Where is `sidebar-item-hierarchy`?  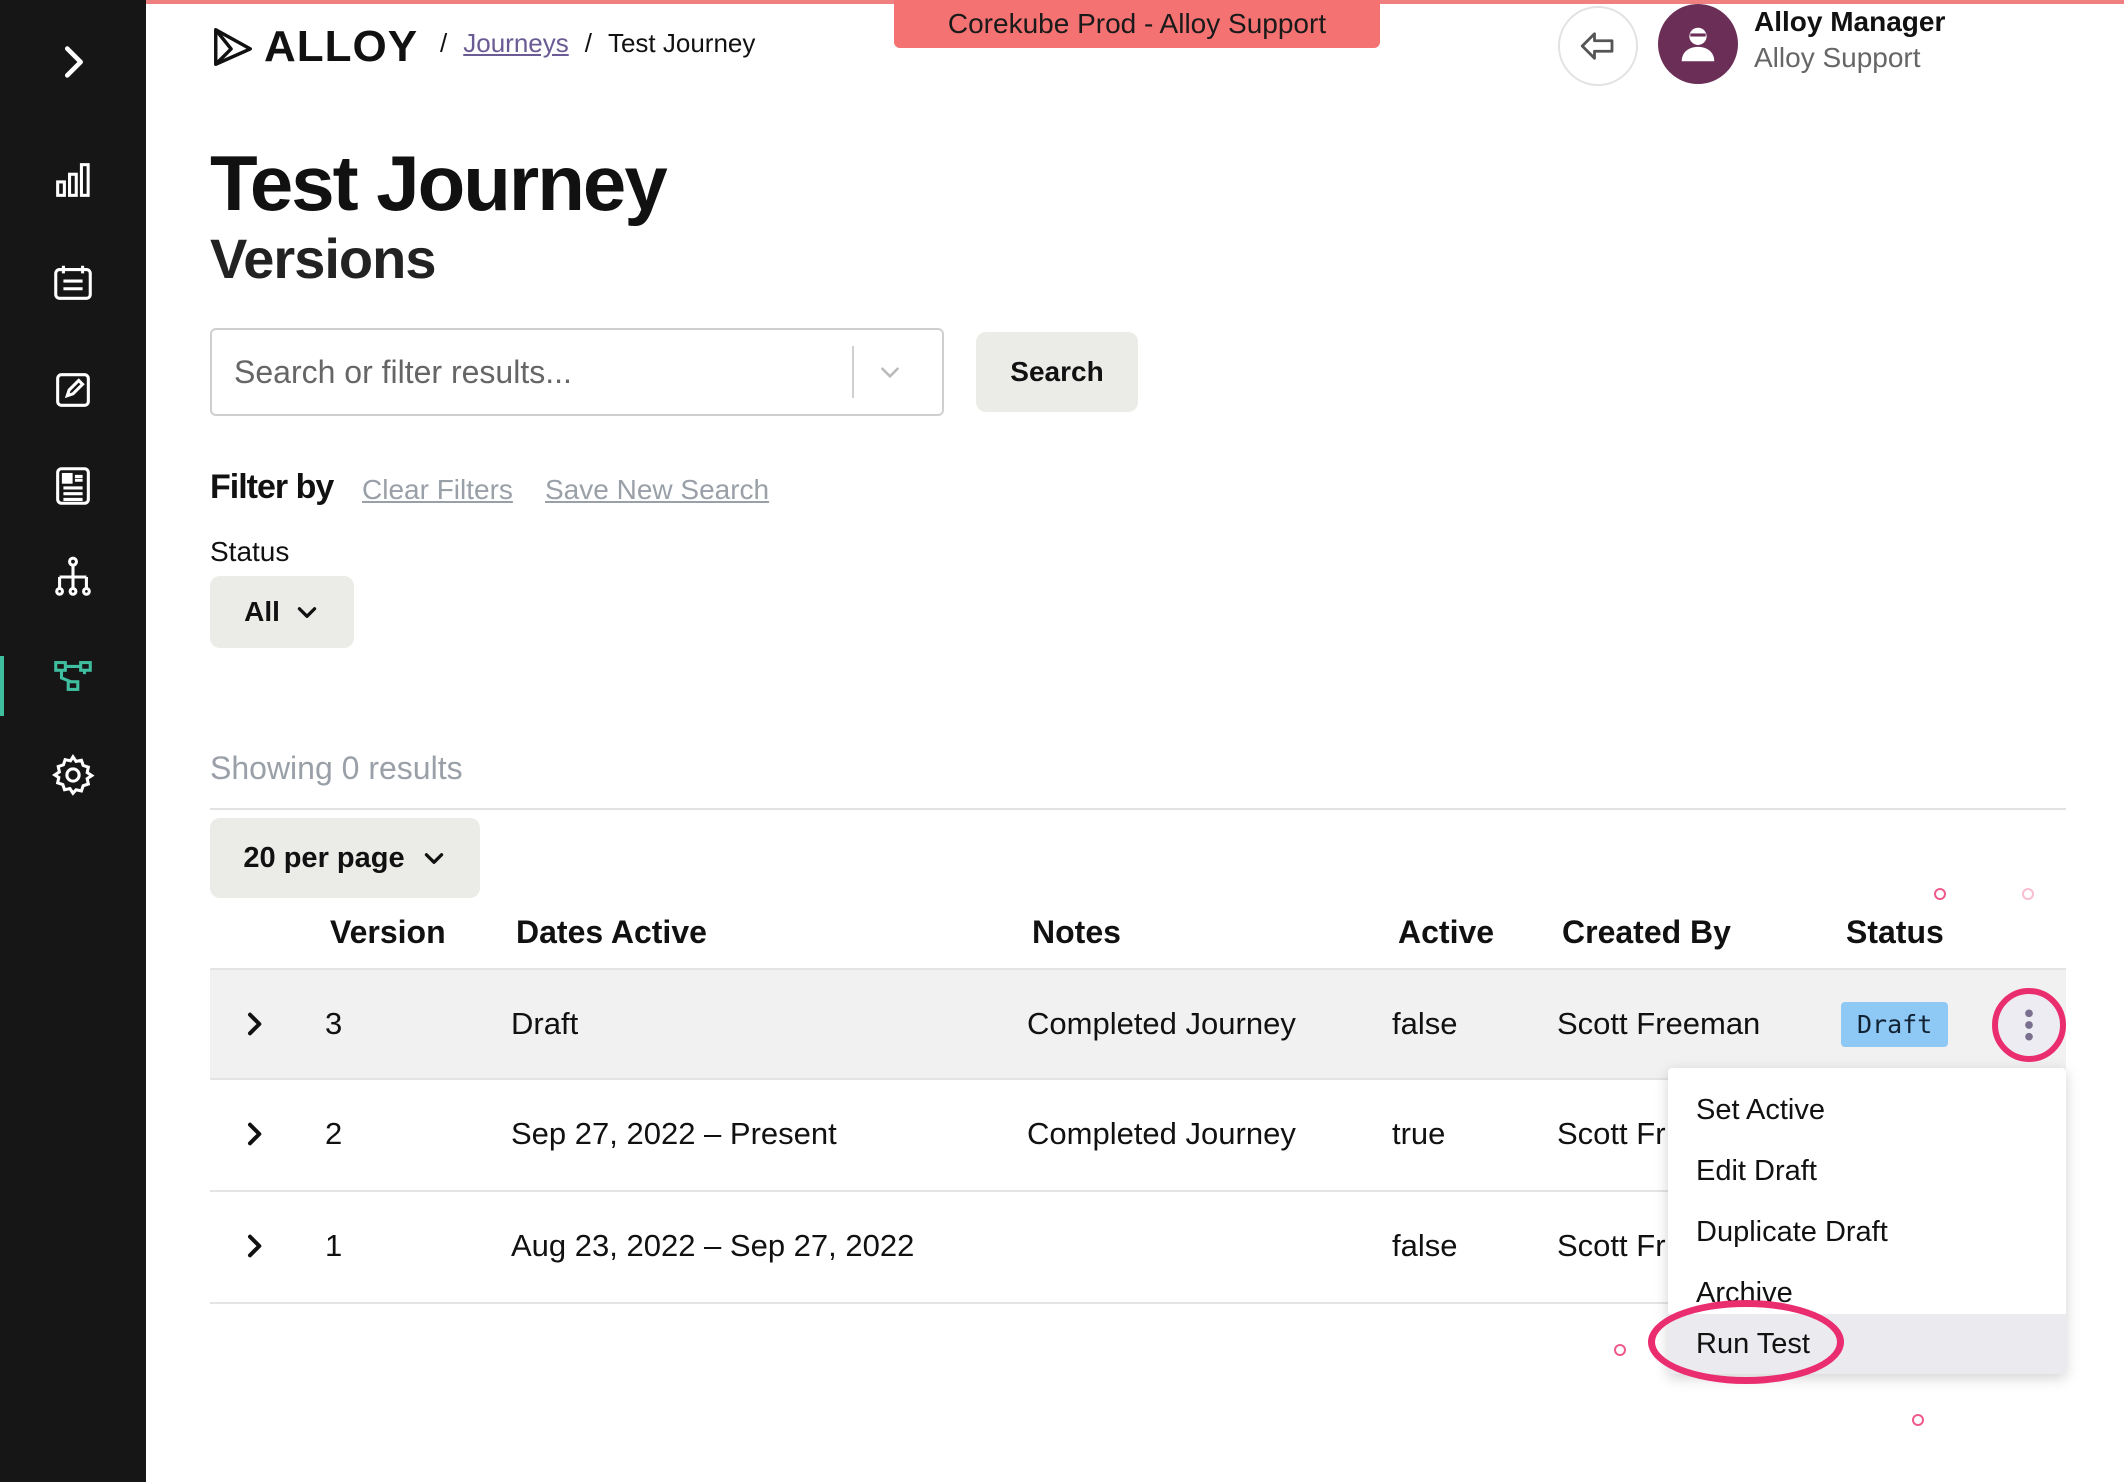 sidebar-item-hierarchy is located at coordinates (73, 577).